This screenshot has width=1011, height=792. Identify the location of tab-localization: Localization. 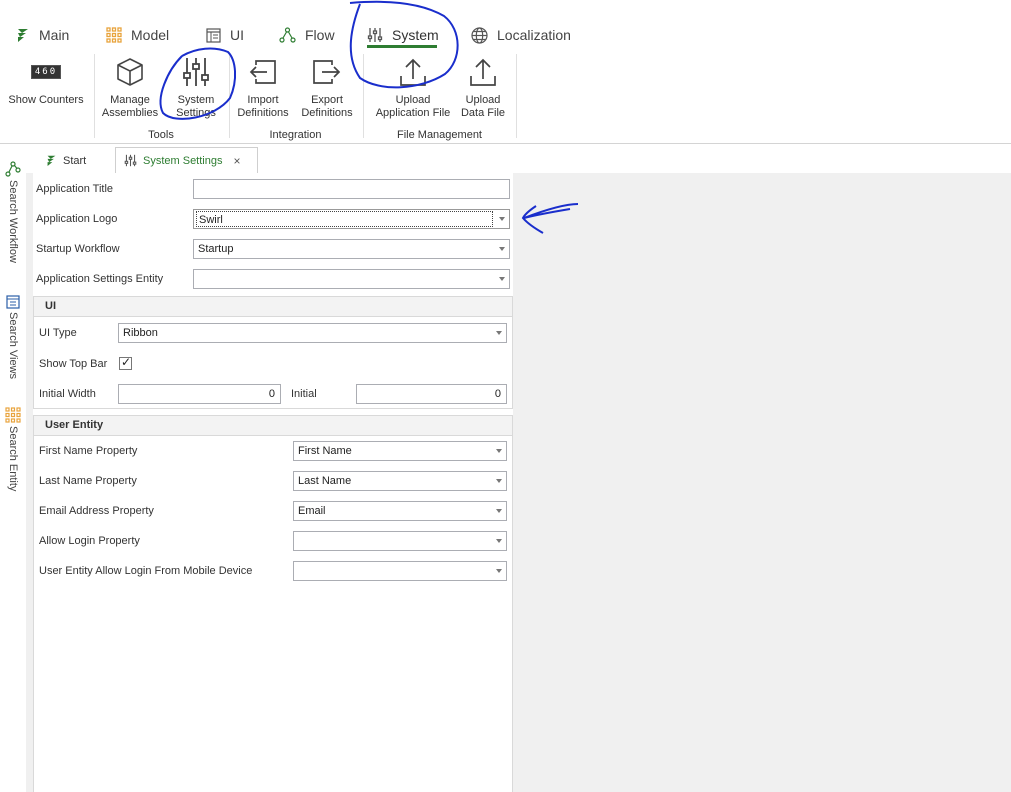
(521, 35).